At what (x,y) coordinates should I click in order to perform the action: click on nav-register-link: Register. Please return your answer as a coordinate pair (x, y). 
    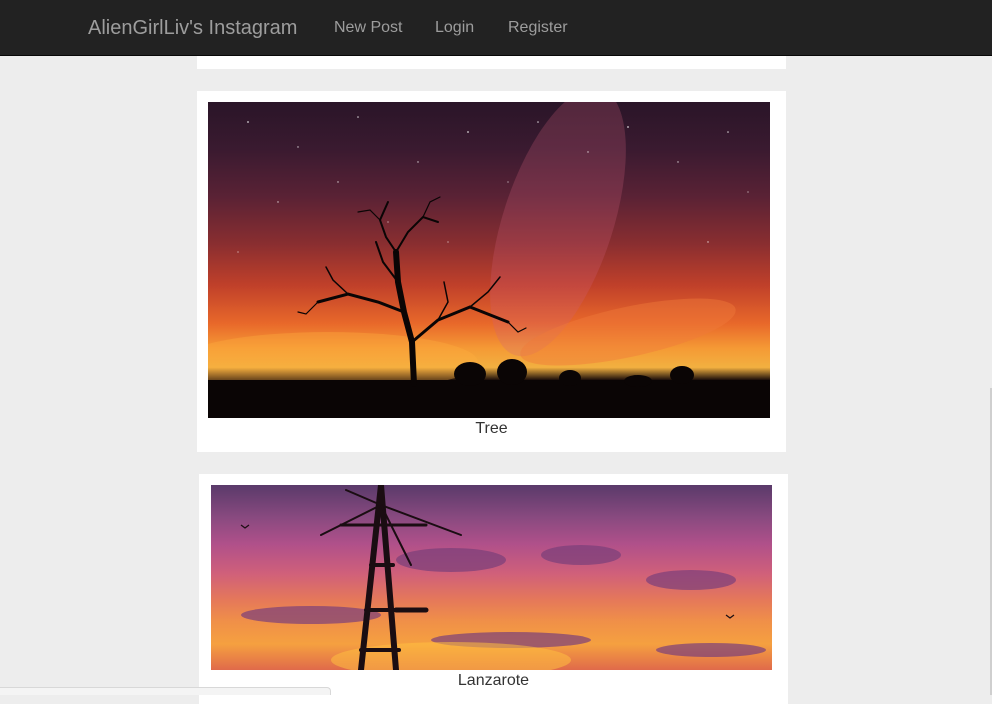
    Looking at the image, I should click on (538, 28).